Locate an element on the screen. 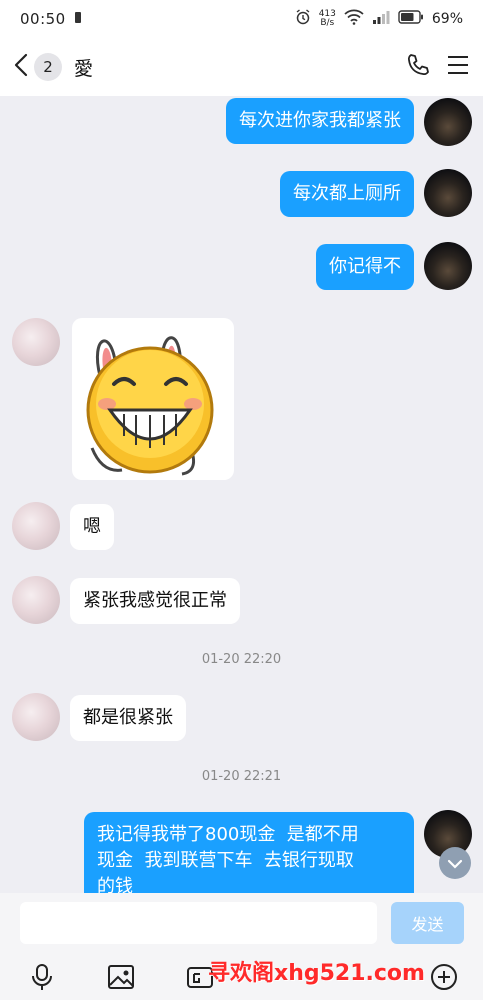  site-watermark: 寻欢阁xhg521.com is located at coordinates (316, 973).